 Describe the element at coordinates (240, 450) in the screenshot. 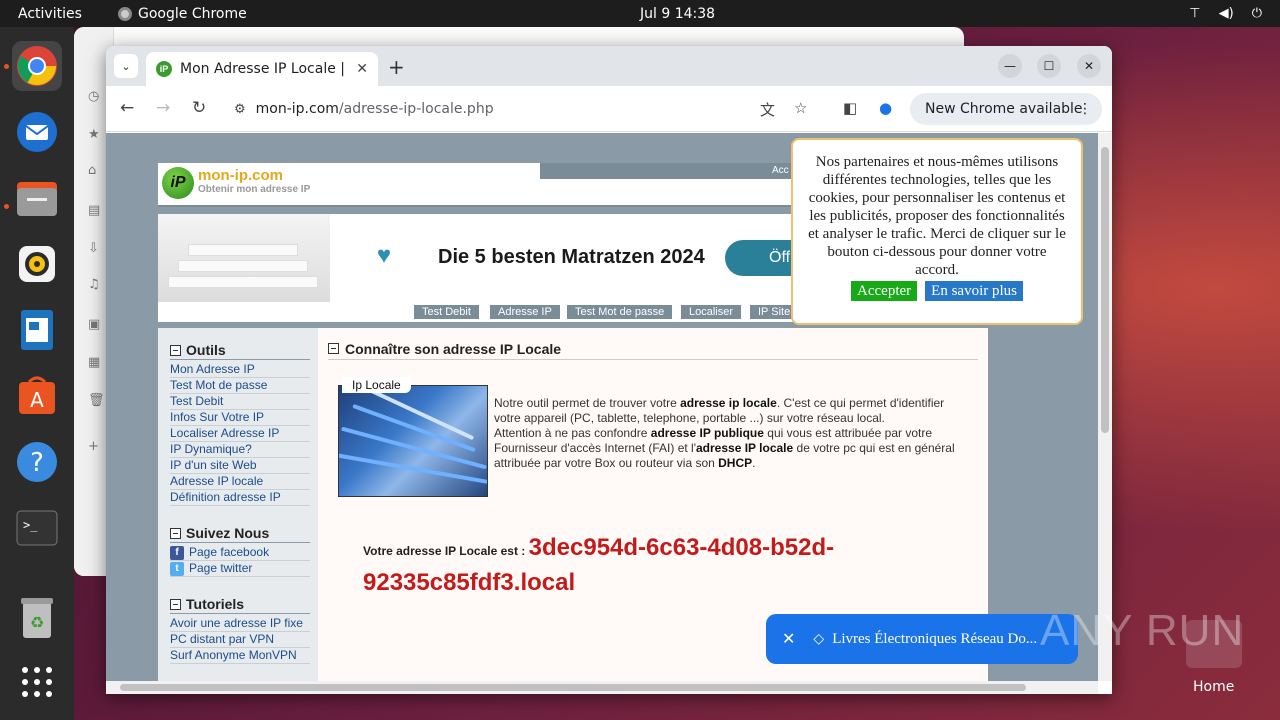

I see `sidebar-link: IP Dynamique?` at that location.